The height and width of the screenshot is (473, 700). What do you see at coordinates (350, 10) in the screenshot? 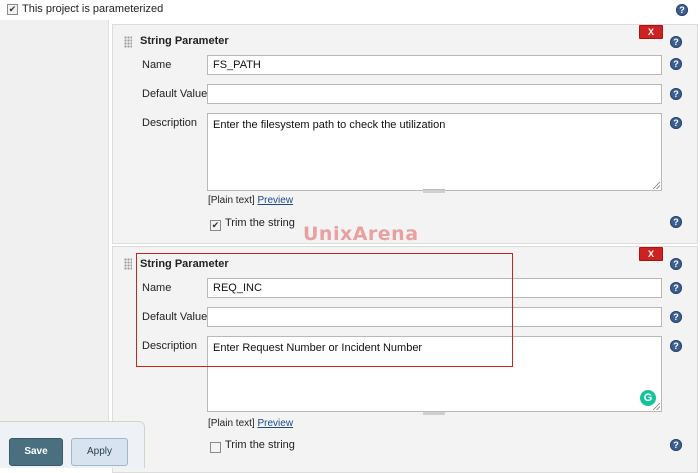
I see `parameterized-row: ✔ This project is parameterized ?` at bounding box center [350, 10].